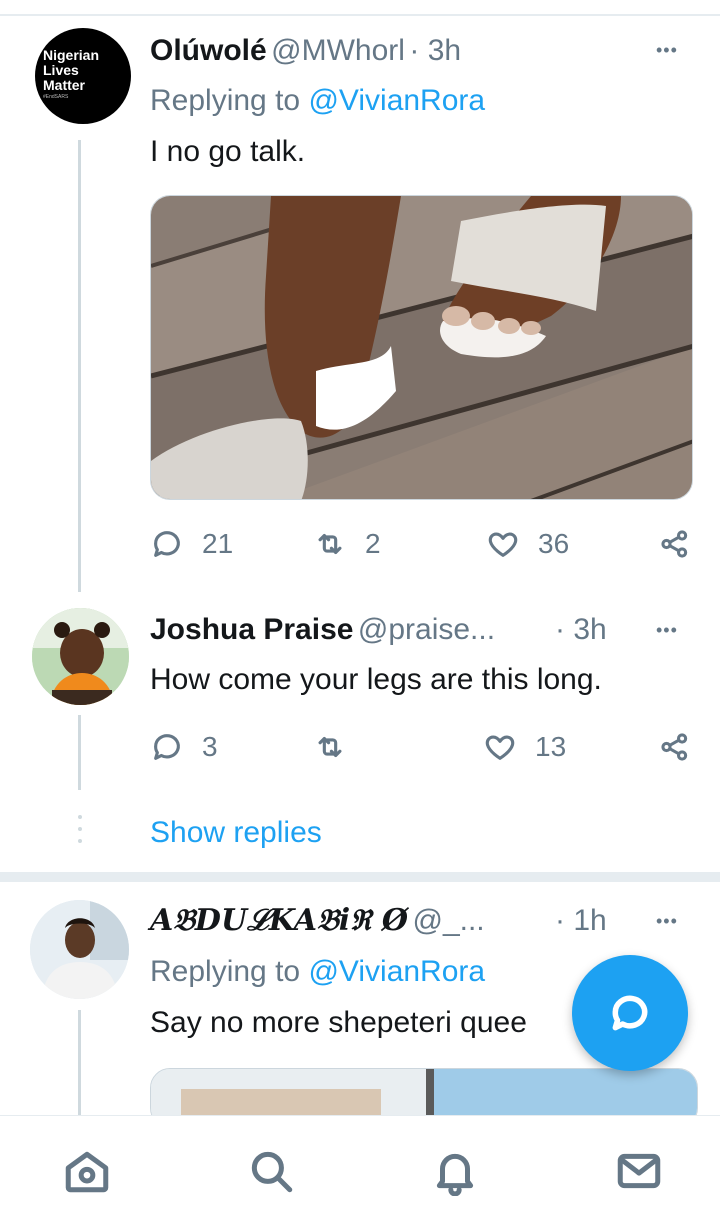 The image size is (720, 1220). I want to click on bottom-navigation, so click(360, 1167).